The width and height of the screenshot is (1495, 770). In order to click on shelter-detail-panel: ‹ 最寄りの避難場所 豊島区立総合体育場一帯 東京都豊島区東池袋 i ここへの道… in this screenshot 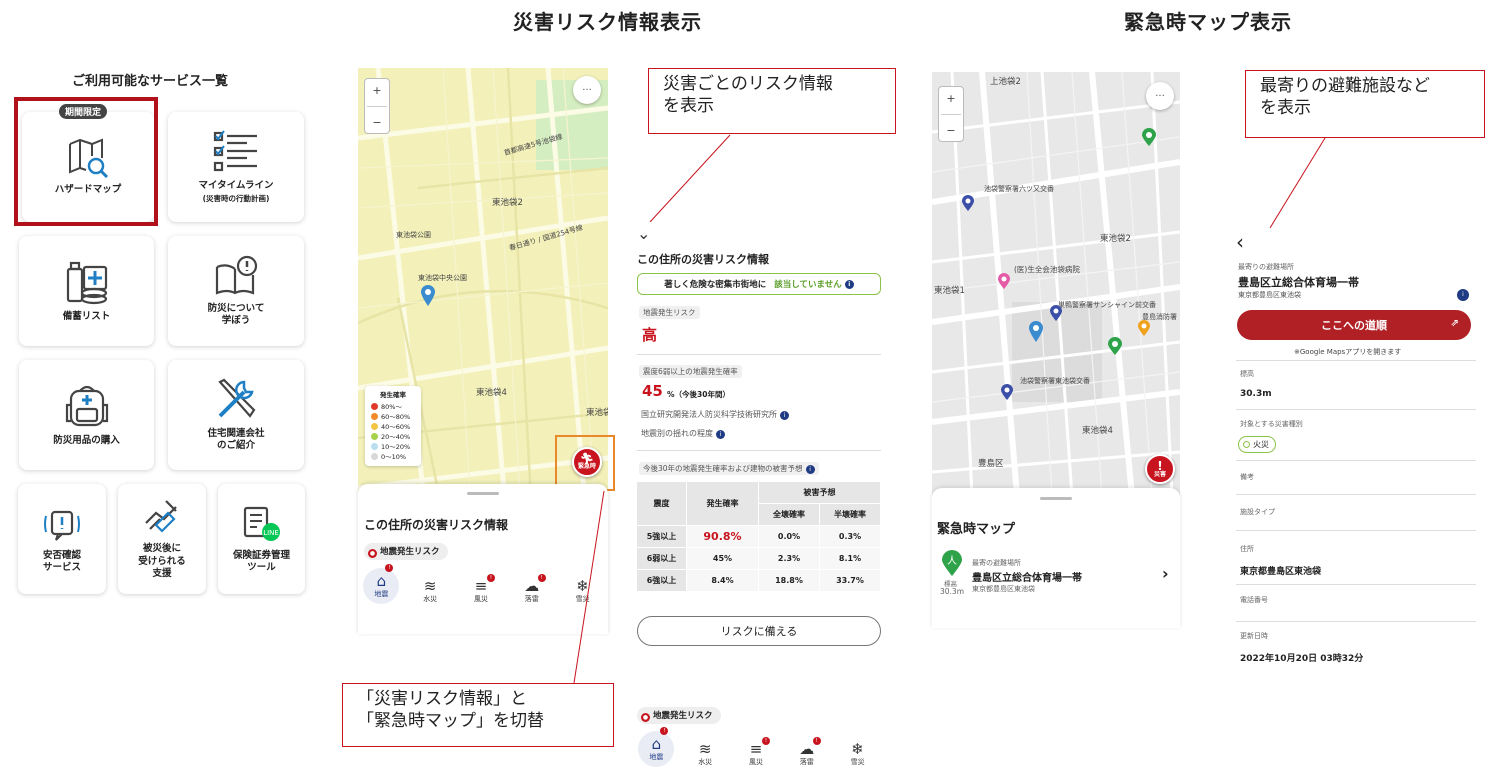, I will do `click(1356, 450)`.